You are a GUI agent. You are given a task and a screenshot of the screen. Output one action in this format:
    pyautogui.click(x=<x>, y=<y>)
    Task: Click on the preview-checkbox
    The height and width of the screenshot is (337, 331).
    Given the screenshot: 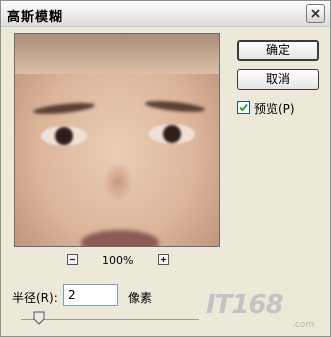 What is the action you would take?
    pyautogui.click(x=243, y=107)
    